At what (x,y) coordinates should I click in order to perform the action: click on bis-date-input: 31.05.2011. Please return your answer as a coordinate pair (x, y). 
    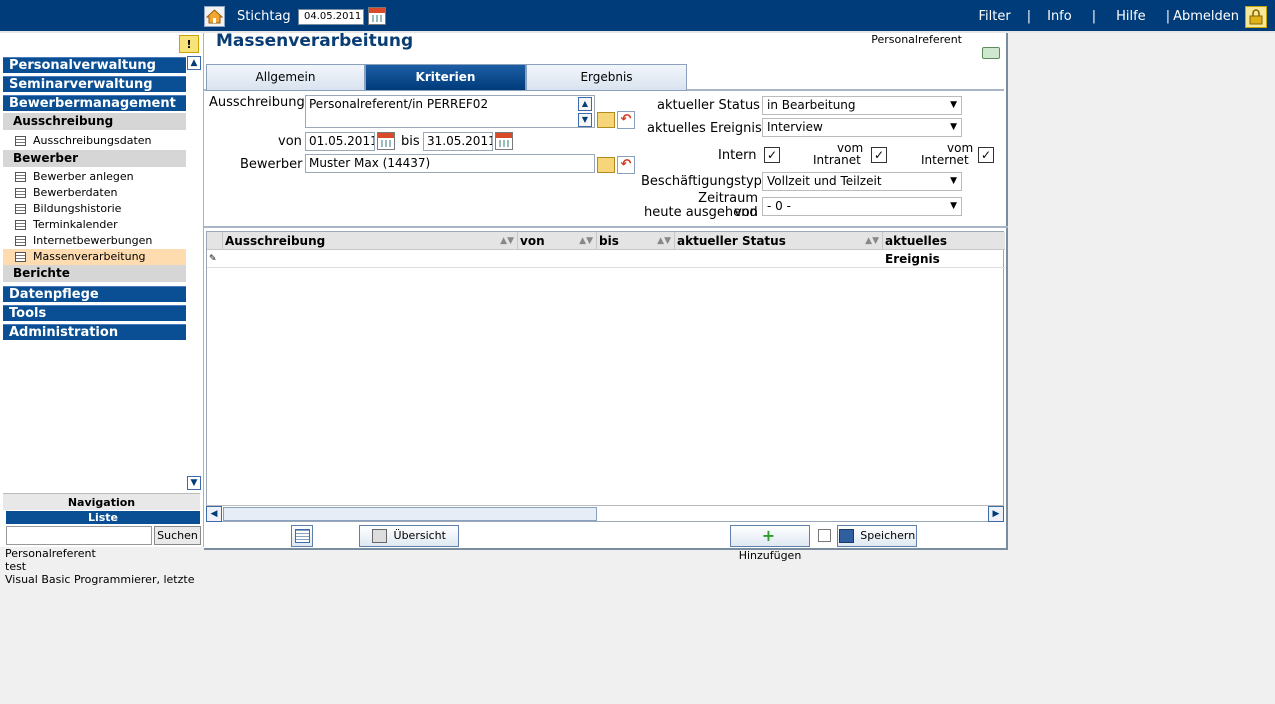
    Looking at the image, I should click on (458, 141).